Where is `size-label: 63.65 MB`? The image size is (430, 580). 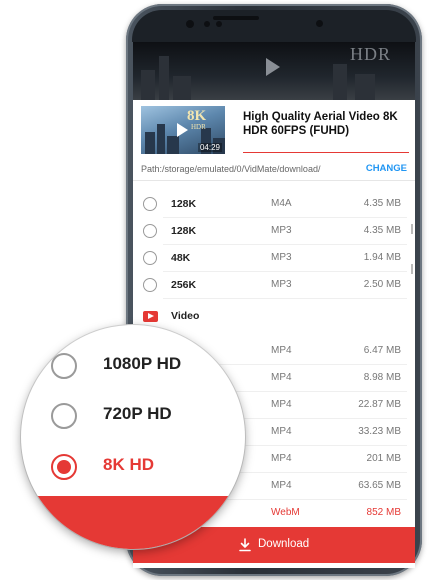 size-label: 63.65 MB is located at coordinates (379, 485).